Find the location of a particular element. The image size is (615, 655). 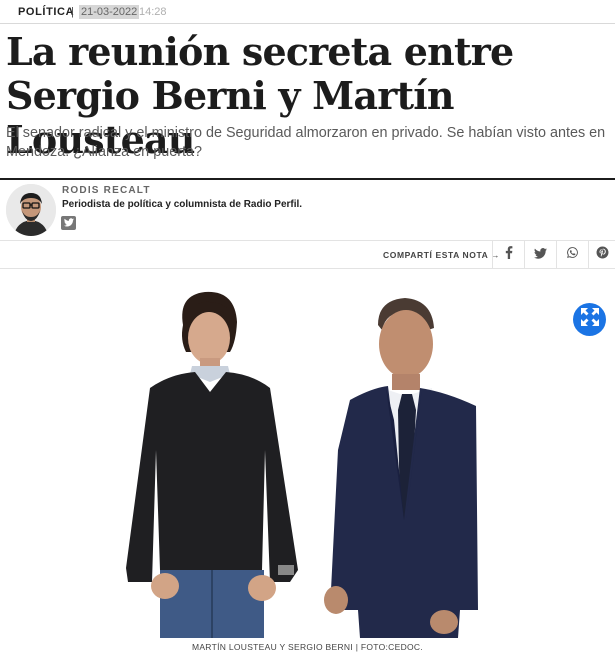

expand-icon is located at coordinates (590, 319).